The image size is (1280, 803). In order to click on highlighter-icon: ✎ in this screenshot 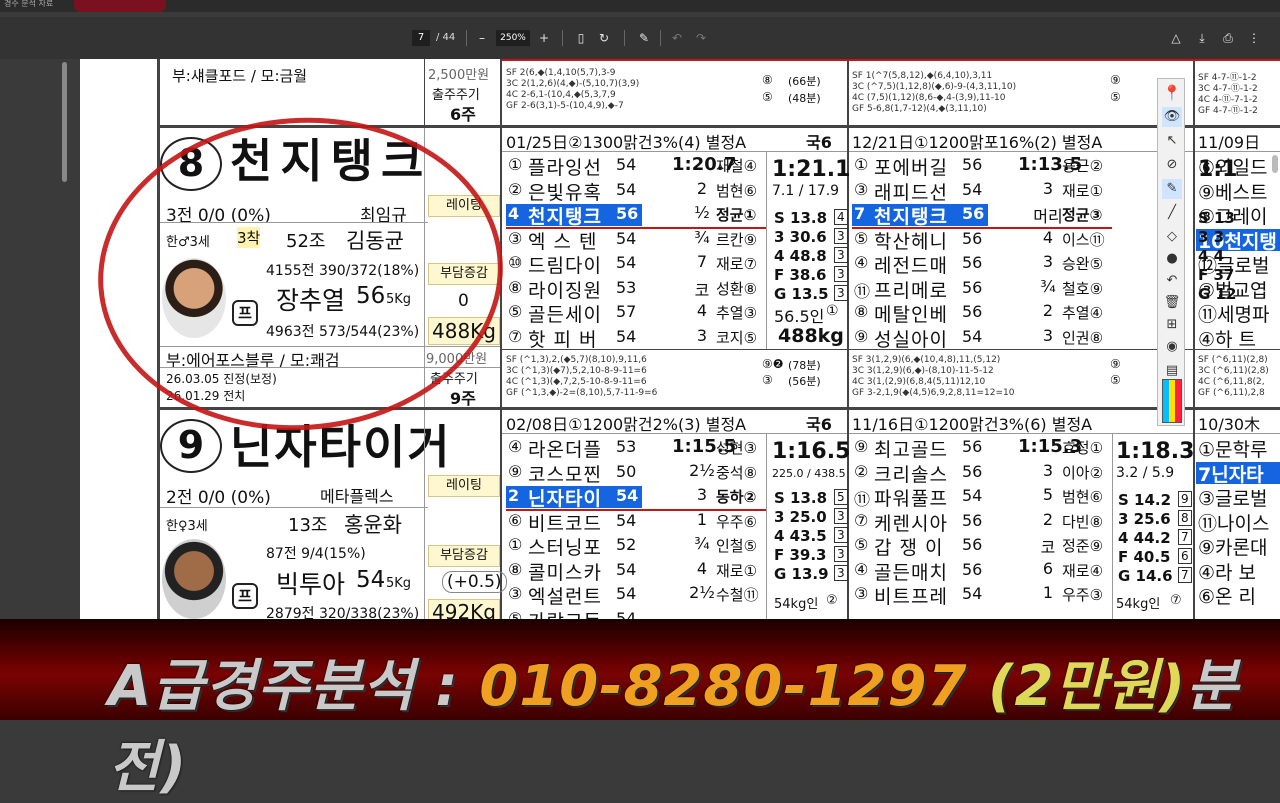, I will do `click(1172, 189)`.